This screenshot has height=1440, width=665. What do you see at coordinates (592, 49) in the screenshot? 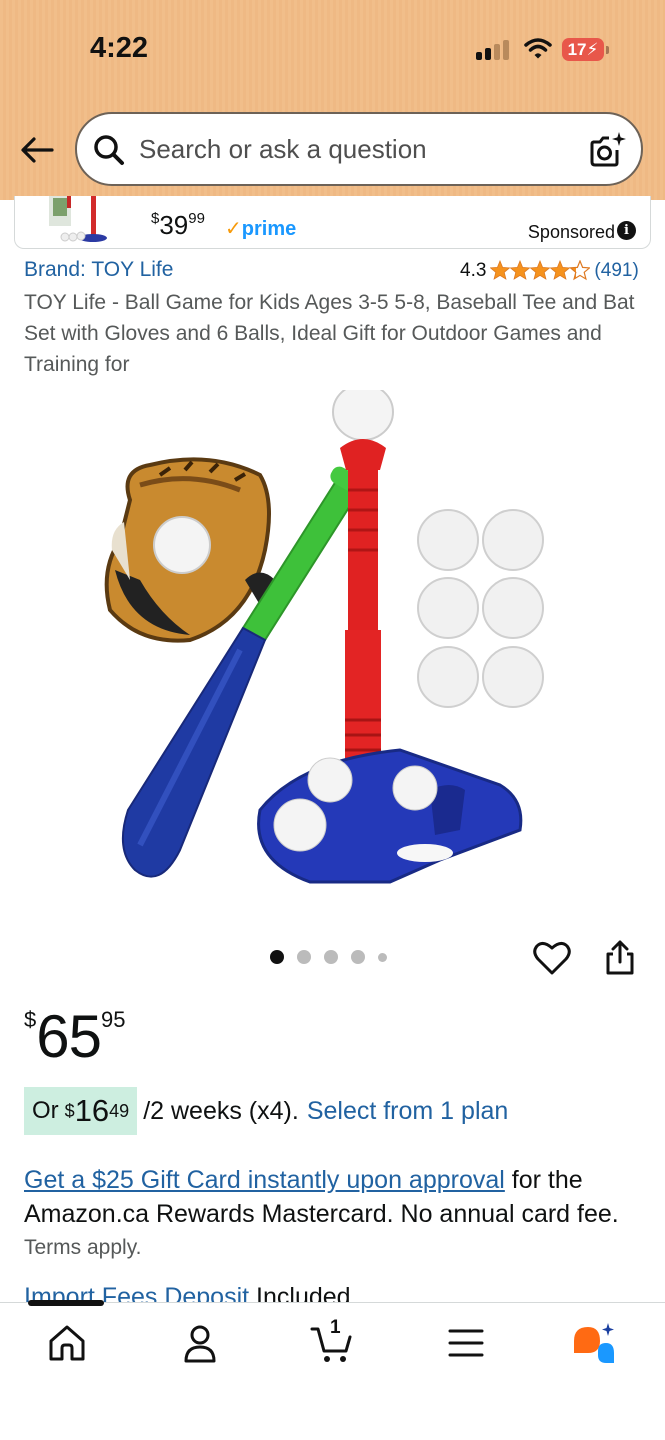
I see `charging-bolt-icon: ⚡` at bounding box center [592, 49].